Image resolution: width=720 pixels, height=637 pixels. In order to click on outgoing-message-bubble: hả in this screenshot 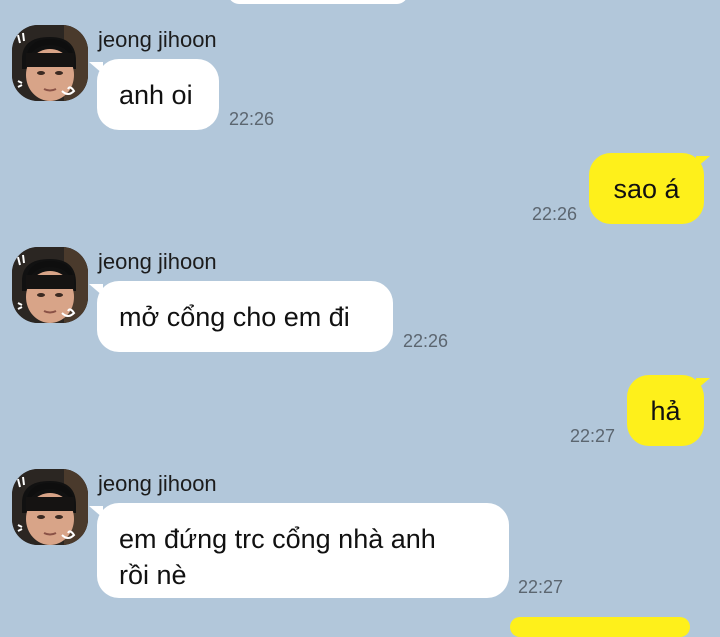, I will do `click(665, 410)`.